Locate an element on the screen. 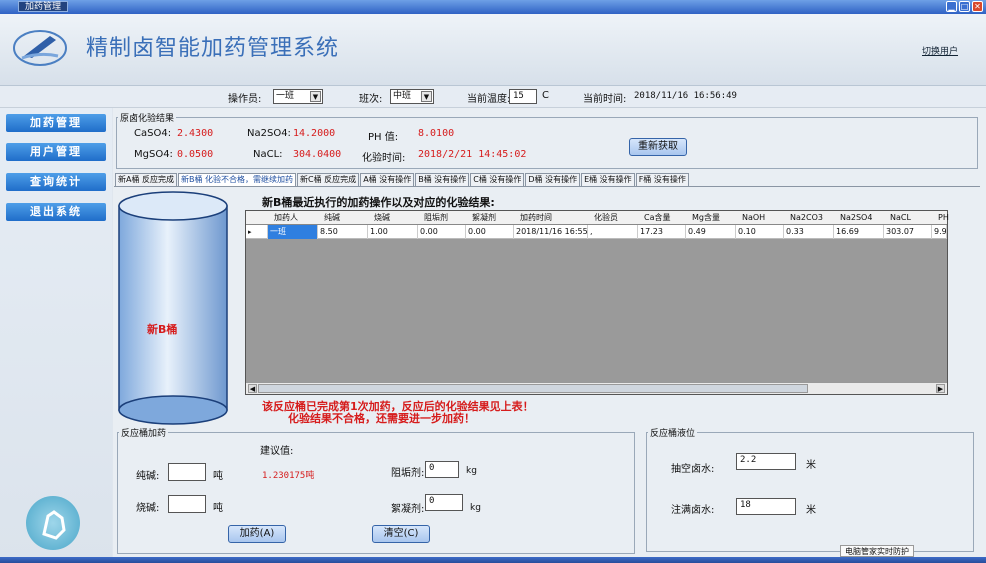 This screenshot has height=563, width=986. tab-divider is located at coordinates (547, 186).